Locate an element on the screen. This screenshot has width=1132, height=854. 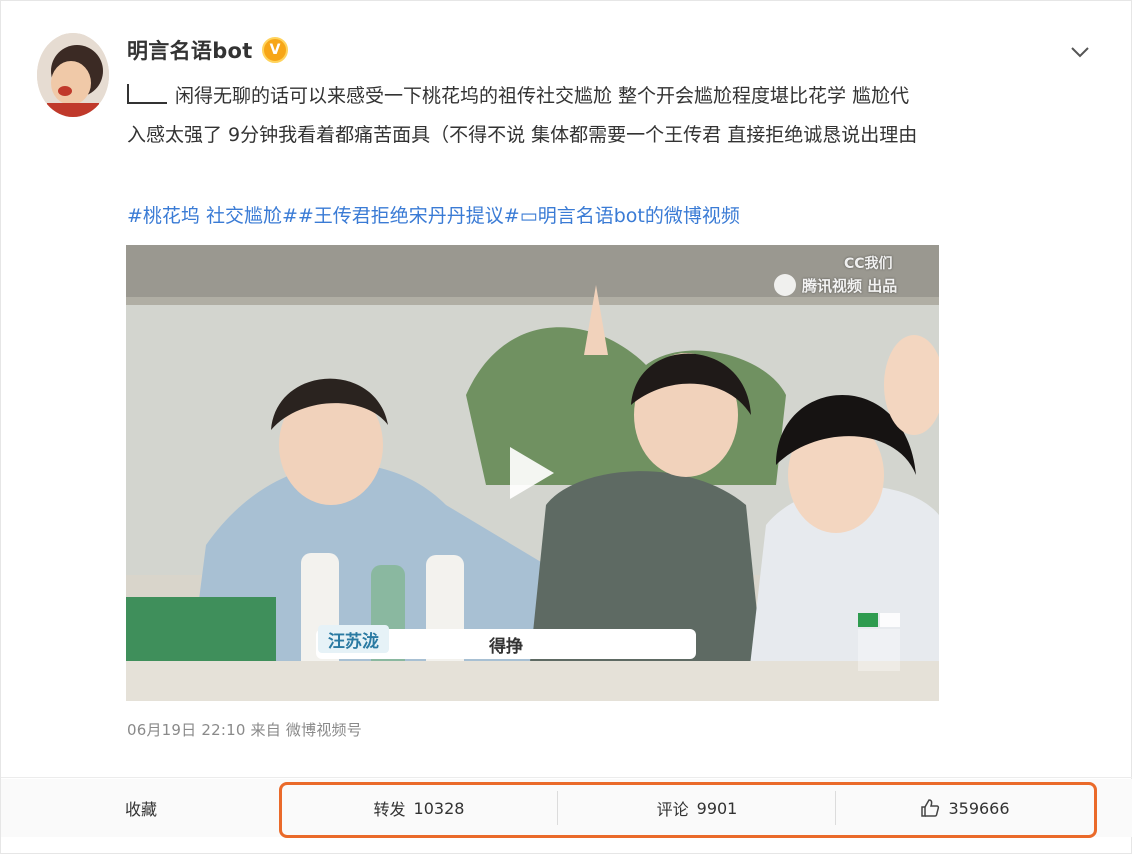
repost-label: 转发 is located at coordinates (389, 809).